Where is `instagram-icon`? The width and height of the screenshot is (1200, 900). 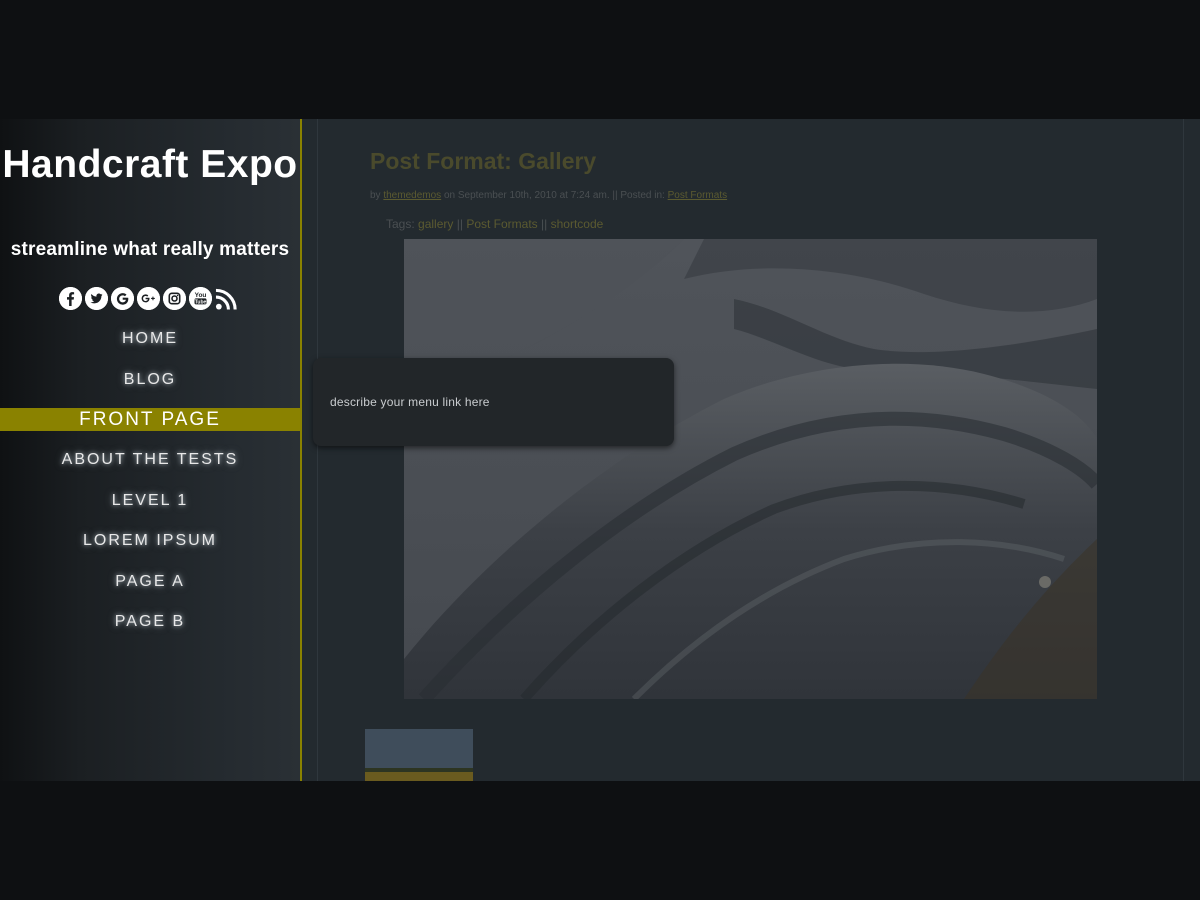 instagram-icon is located at coordinates (174, 298).